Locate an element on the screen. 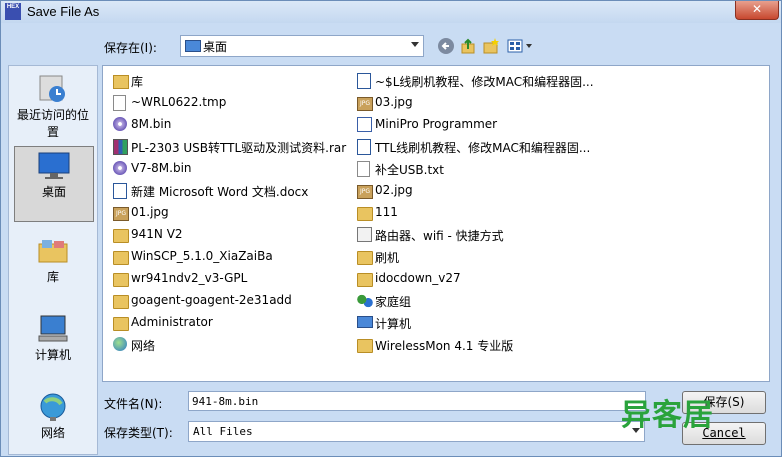 The width and height of the screenshot is (782, 457). chevron-down-icon is located at coordinates (415, 44).